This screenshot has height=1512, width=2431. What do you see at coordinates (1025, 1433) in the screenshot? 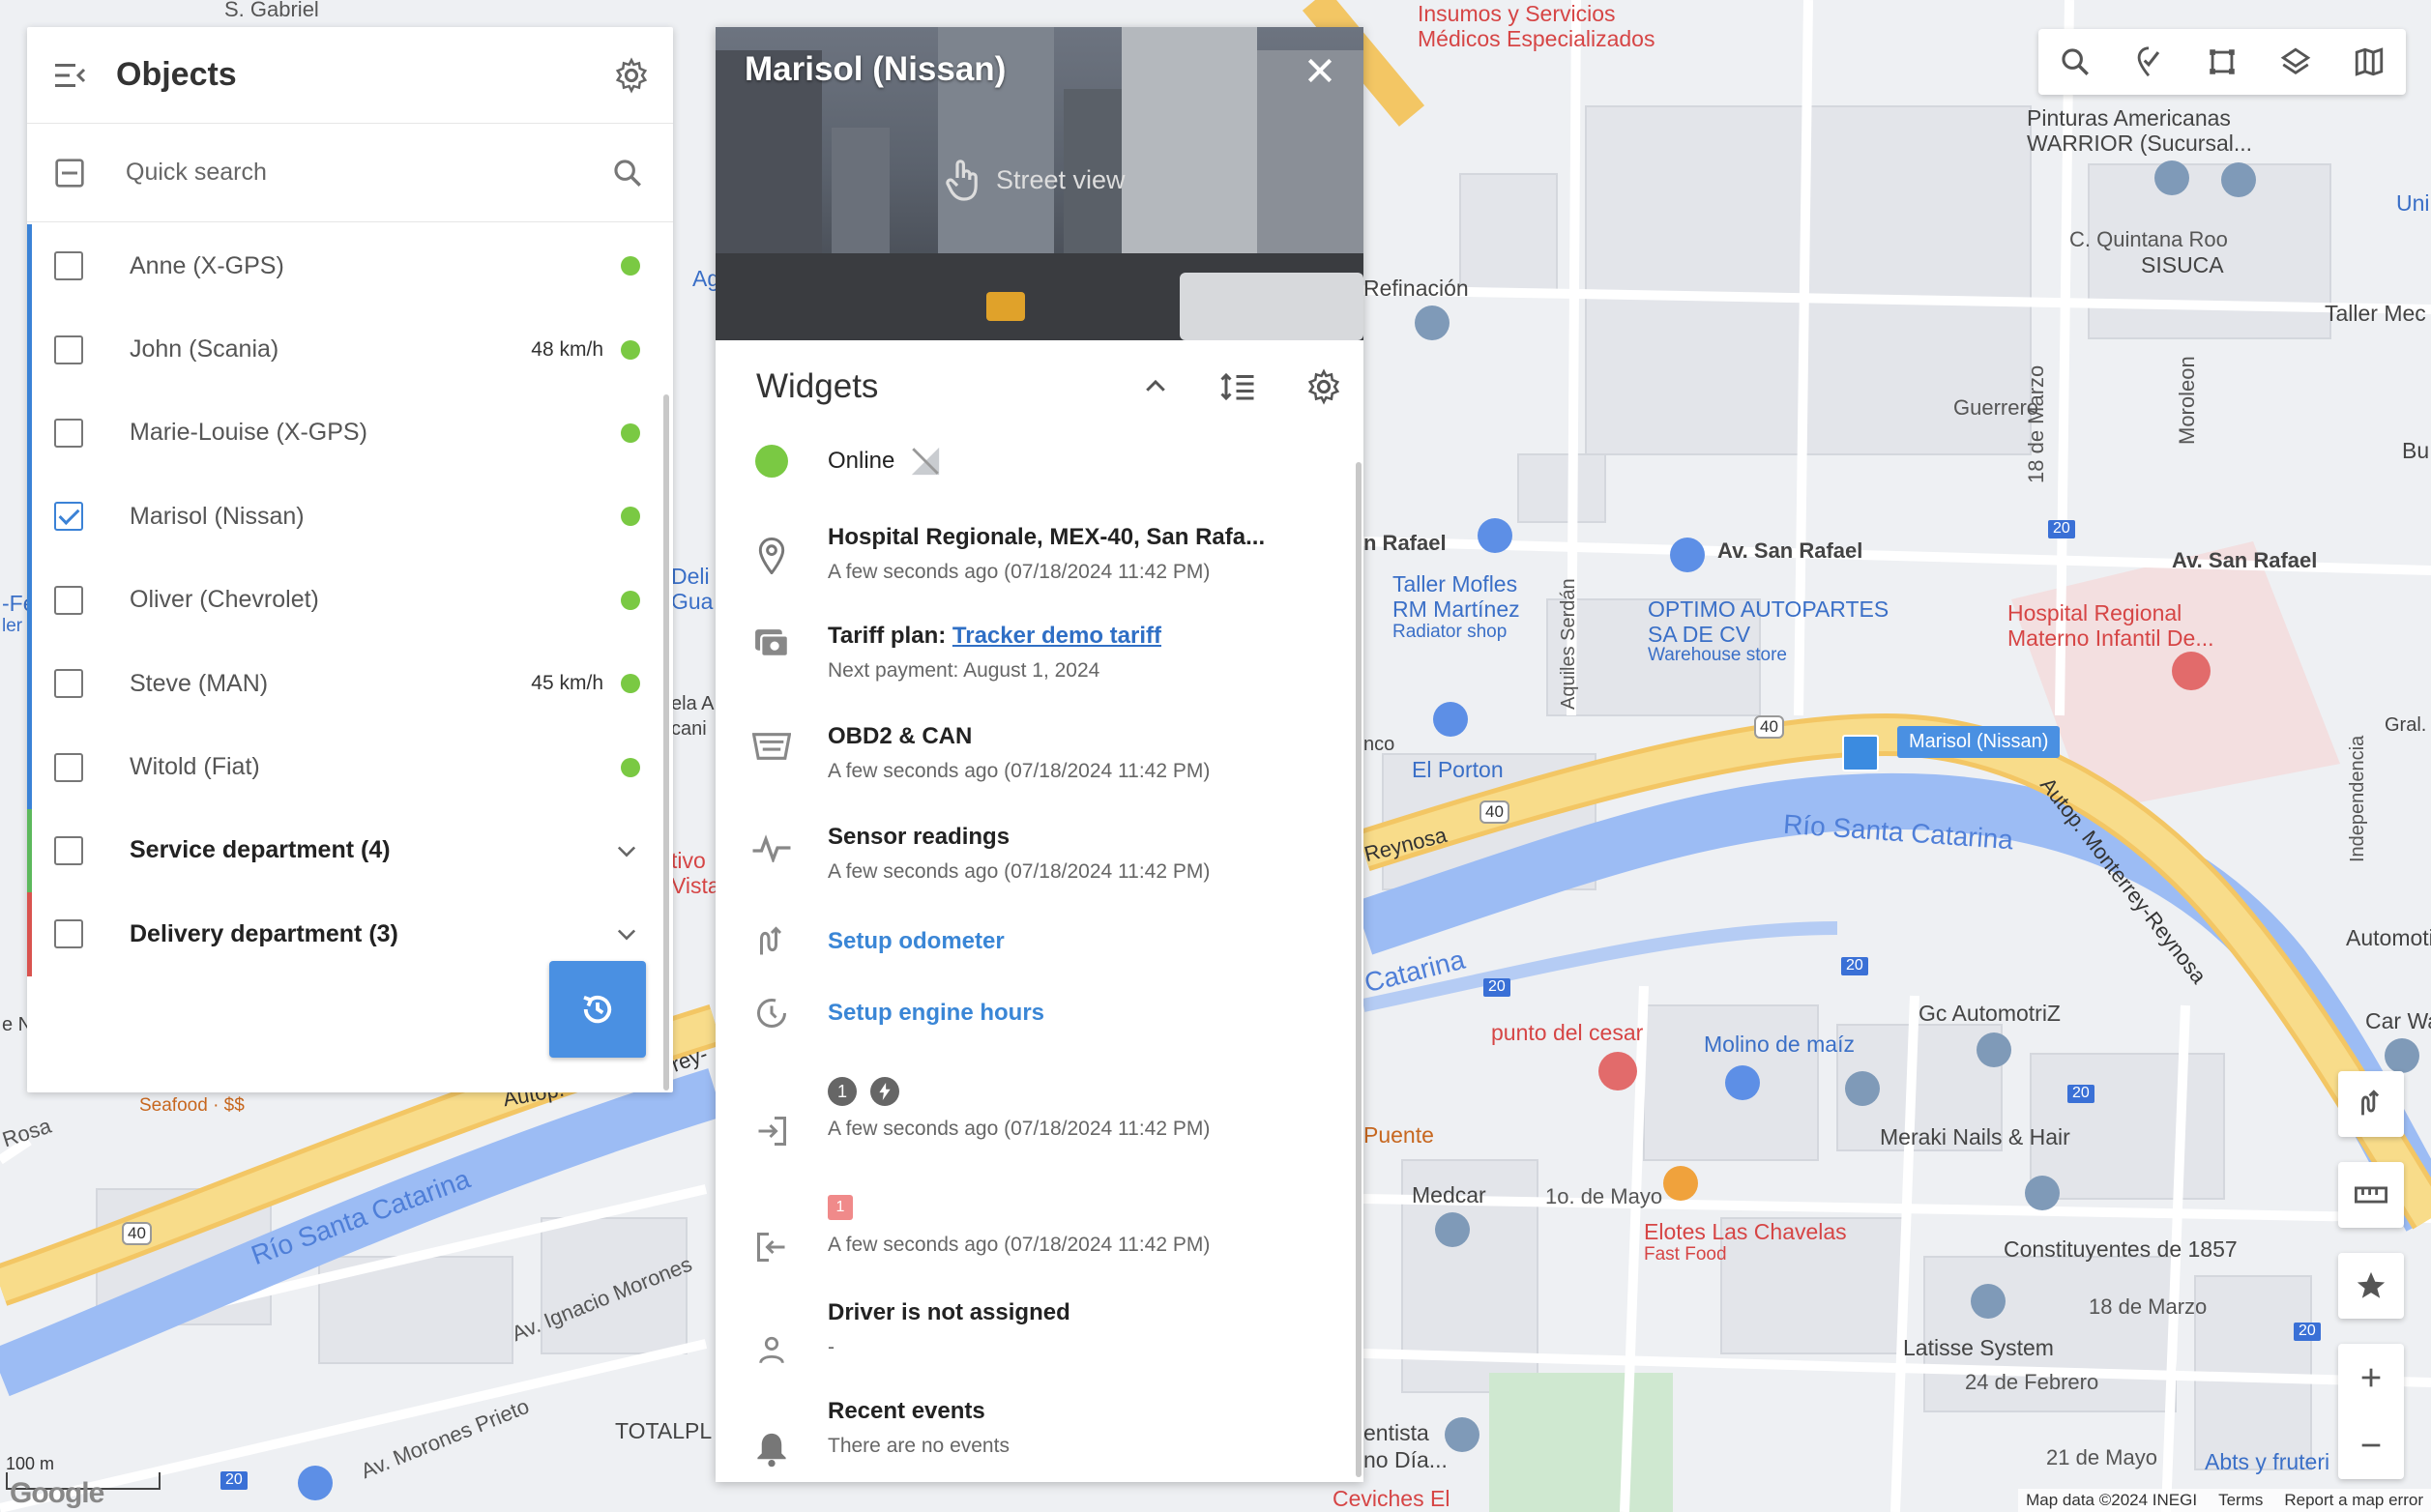
I see `events-widget: Recent events There are no events` at bounding box center [1025, 1433].